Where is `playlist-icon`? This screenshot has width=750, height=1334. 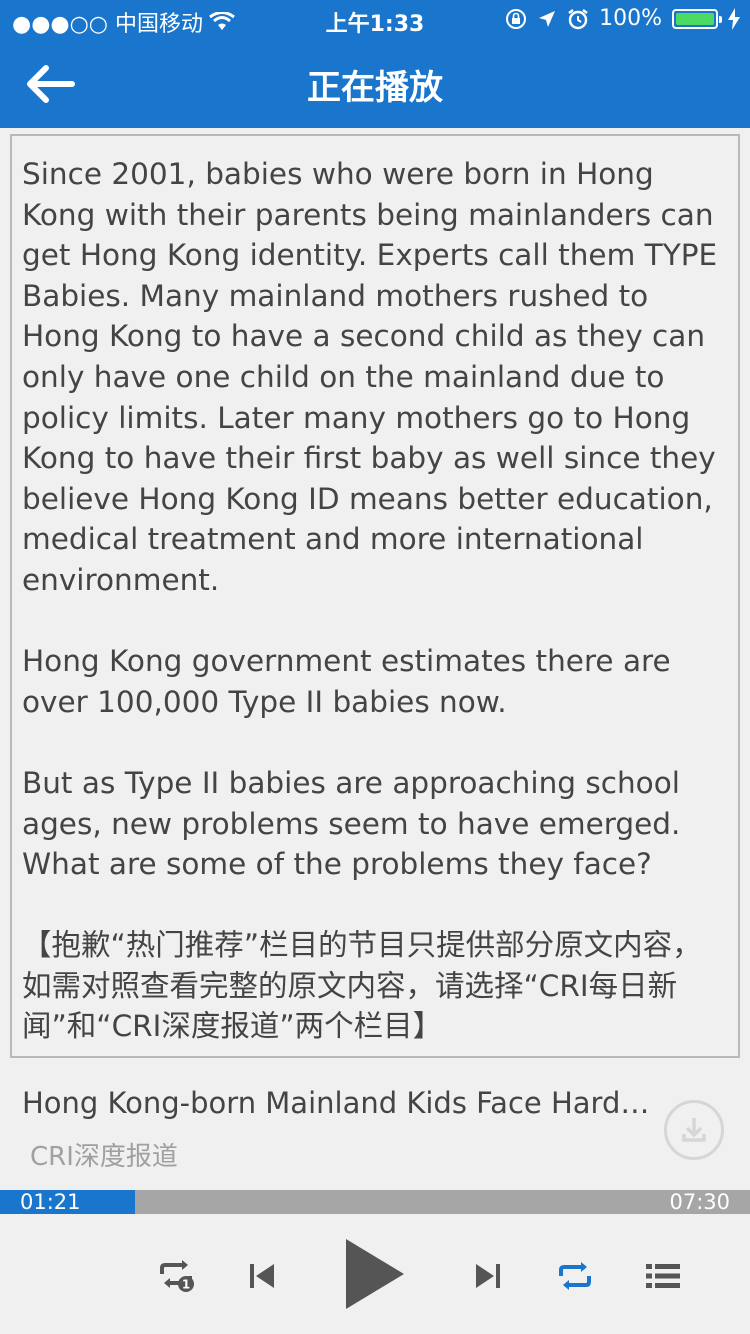
playlist-icon is located at coordinates (663, 1276).